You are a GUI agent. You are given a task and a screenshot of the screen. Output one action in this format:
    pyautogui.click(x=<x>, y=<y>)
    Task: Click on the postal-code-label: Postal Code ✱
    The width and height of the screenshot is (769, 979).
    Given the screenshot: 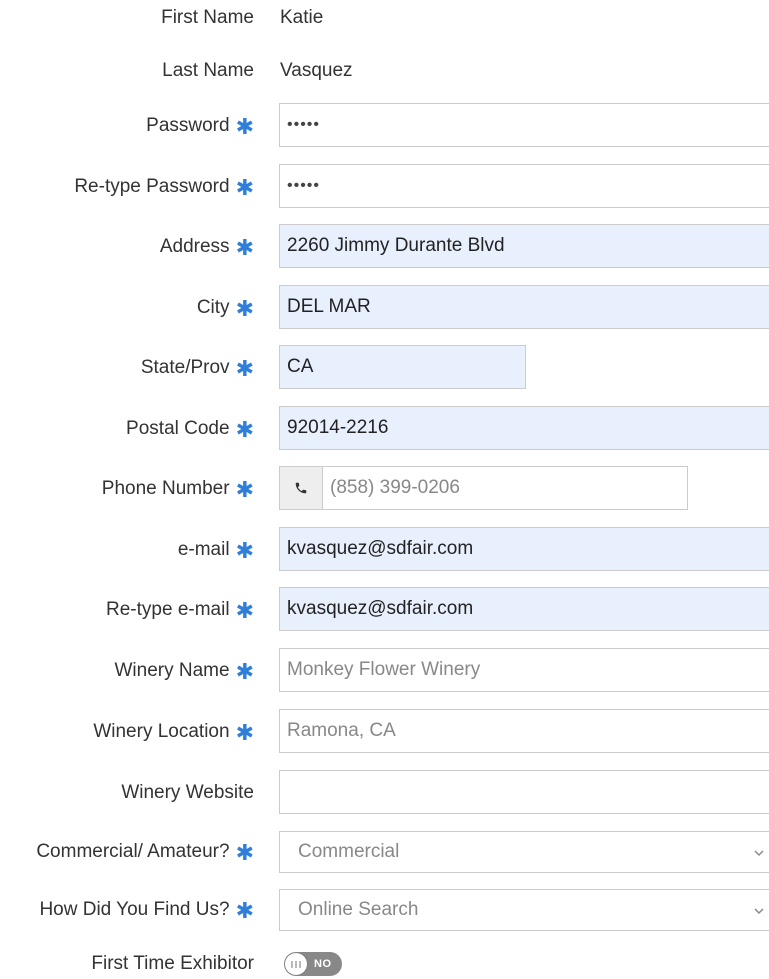 What is the action you would take?
    pyautogui.click(x=190, y=429)
    